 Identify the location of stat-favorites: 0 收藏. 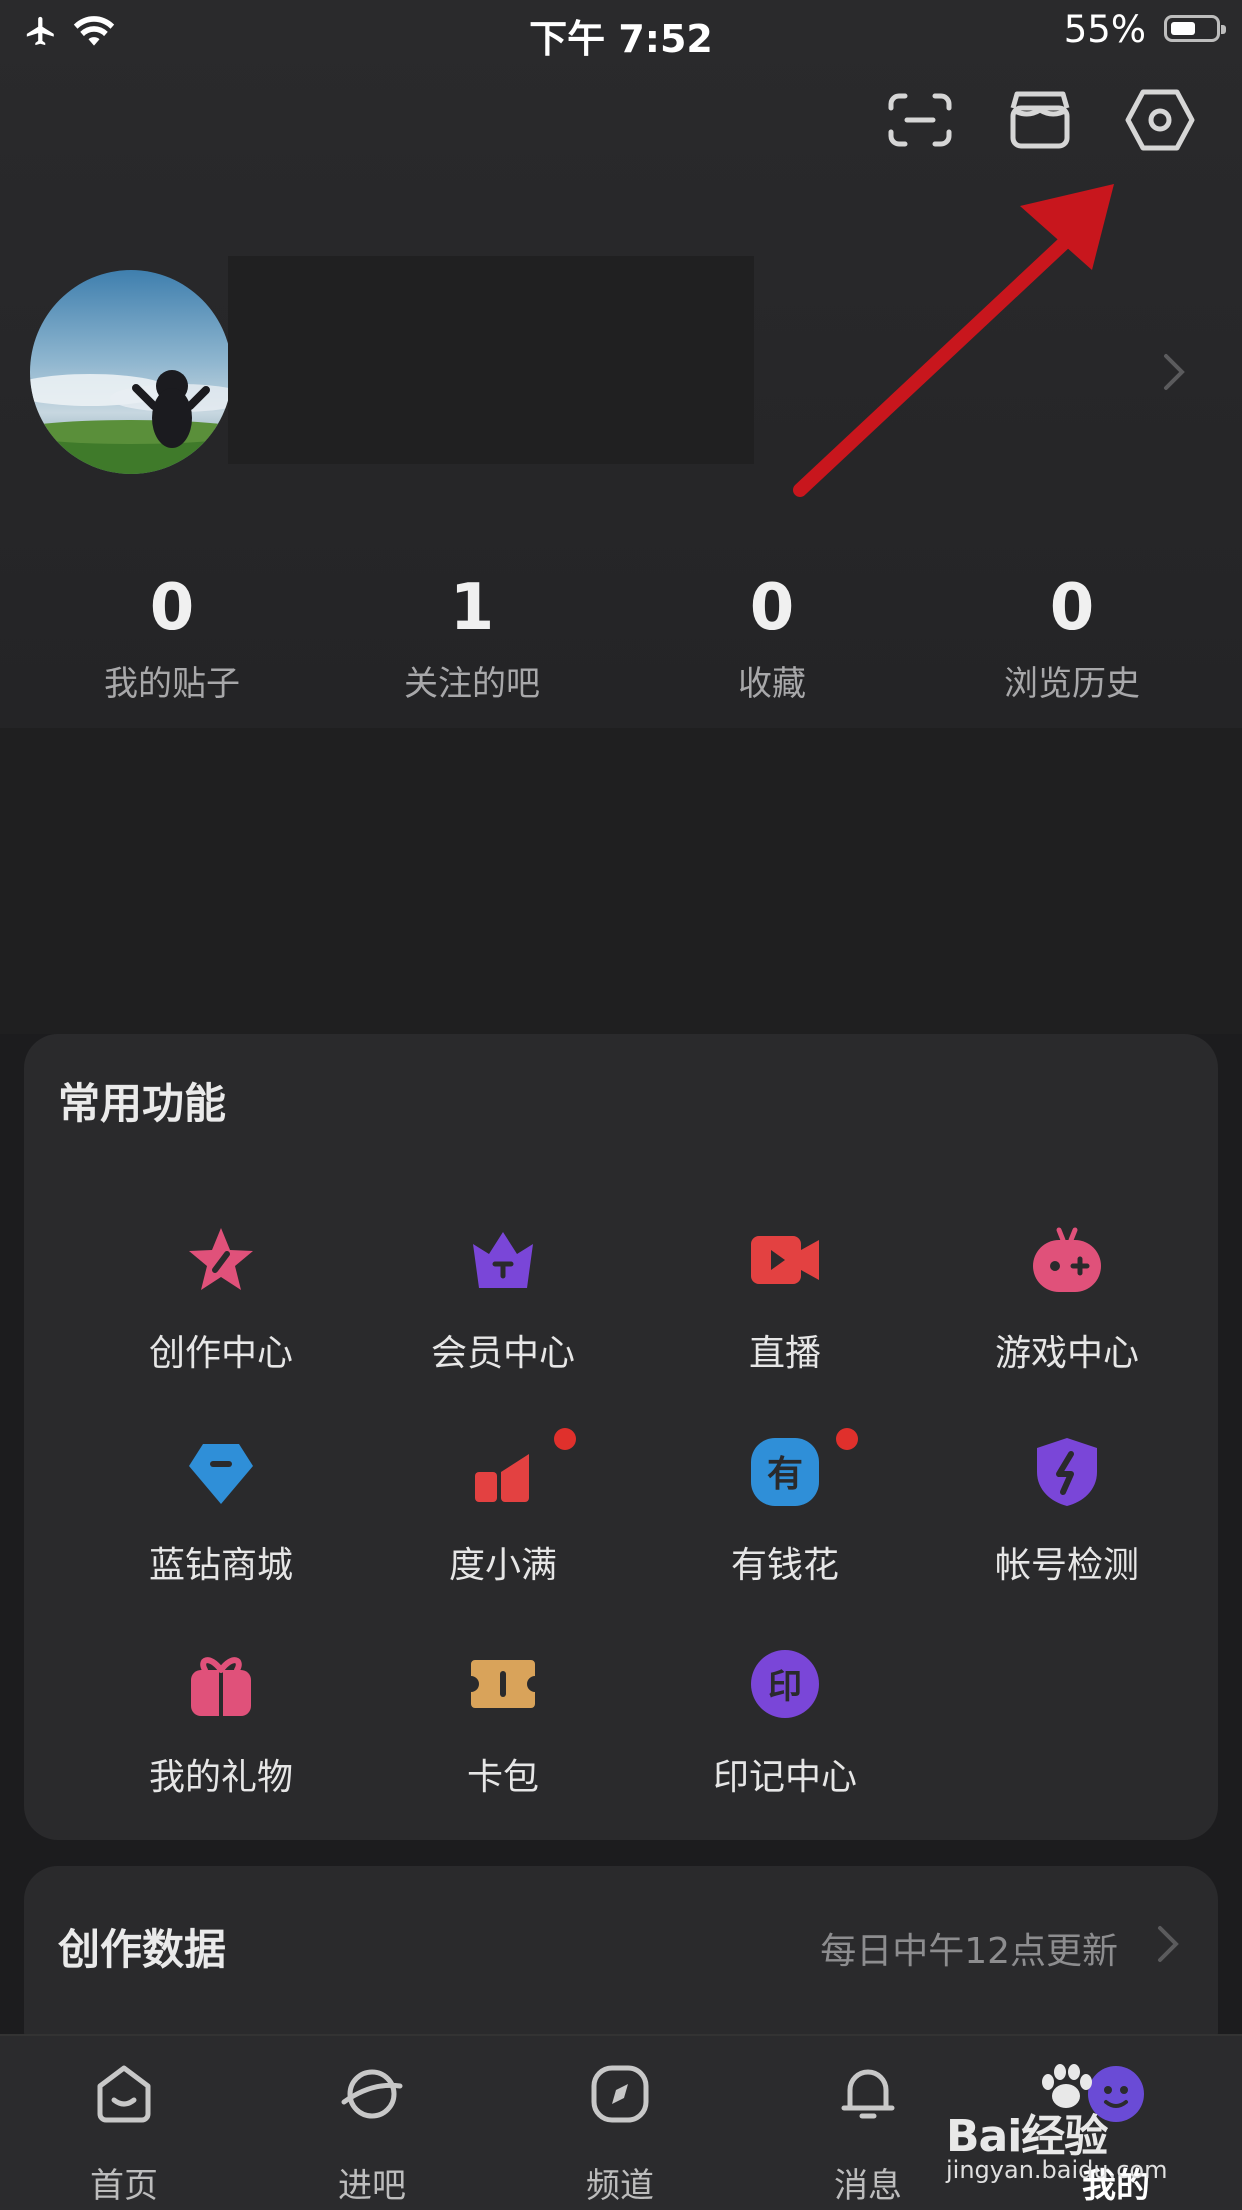
(772, 645).